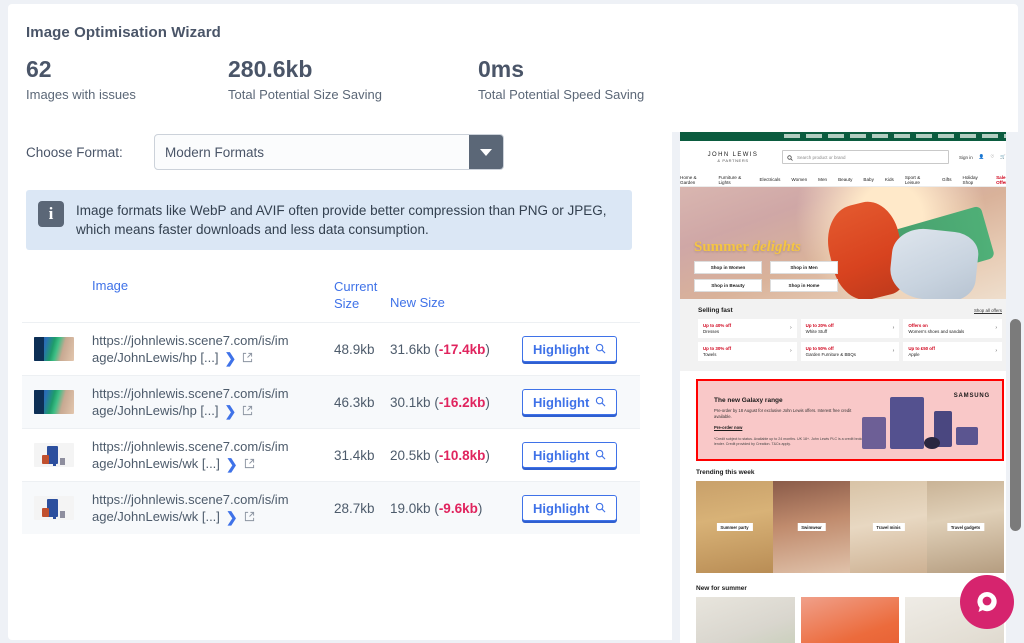 Image resolution: width=1024 pixels, height=643 pixels. I want to click on format-select: Modern Formats, so click(329, 152).